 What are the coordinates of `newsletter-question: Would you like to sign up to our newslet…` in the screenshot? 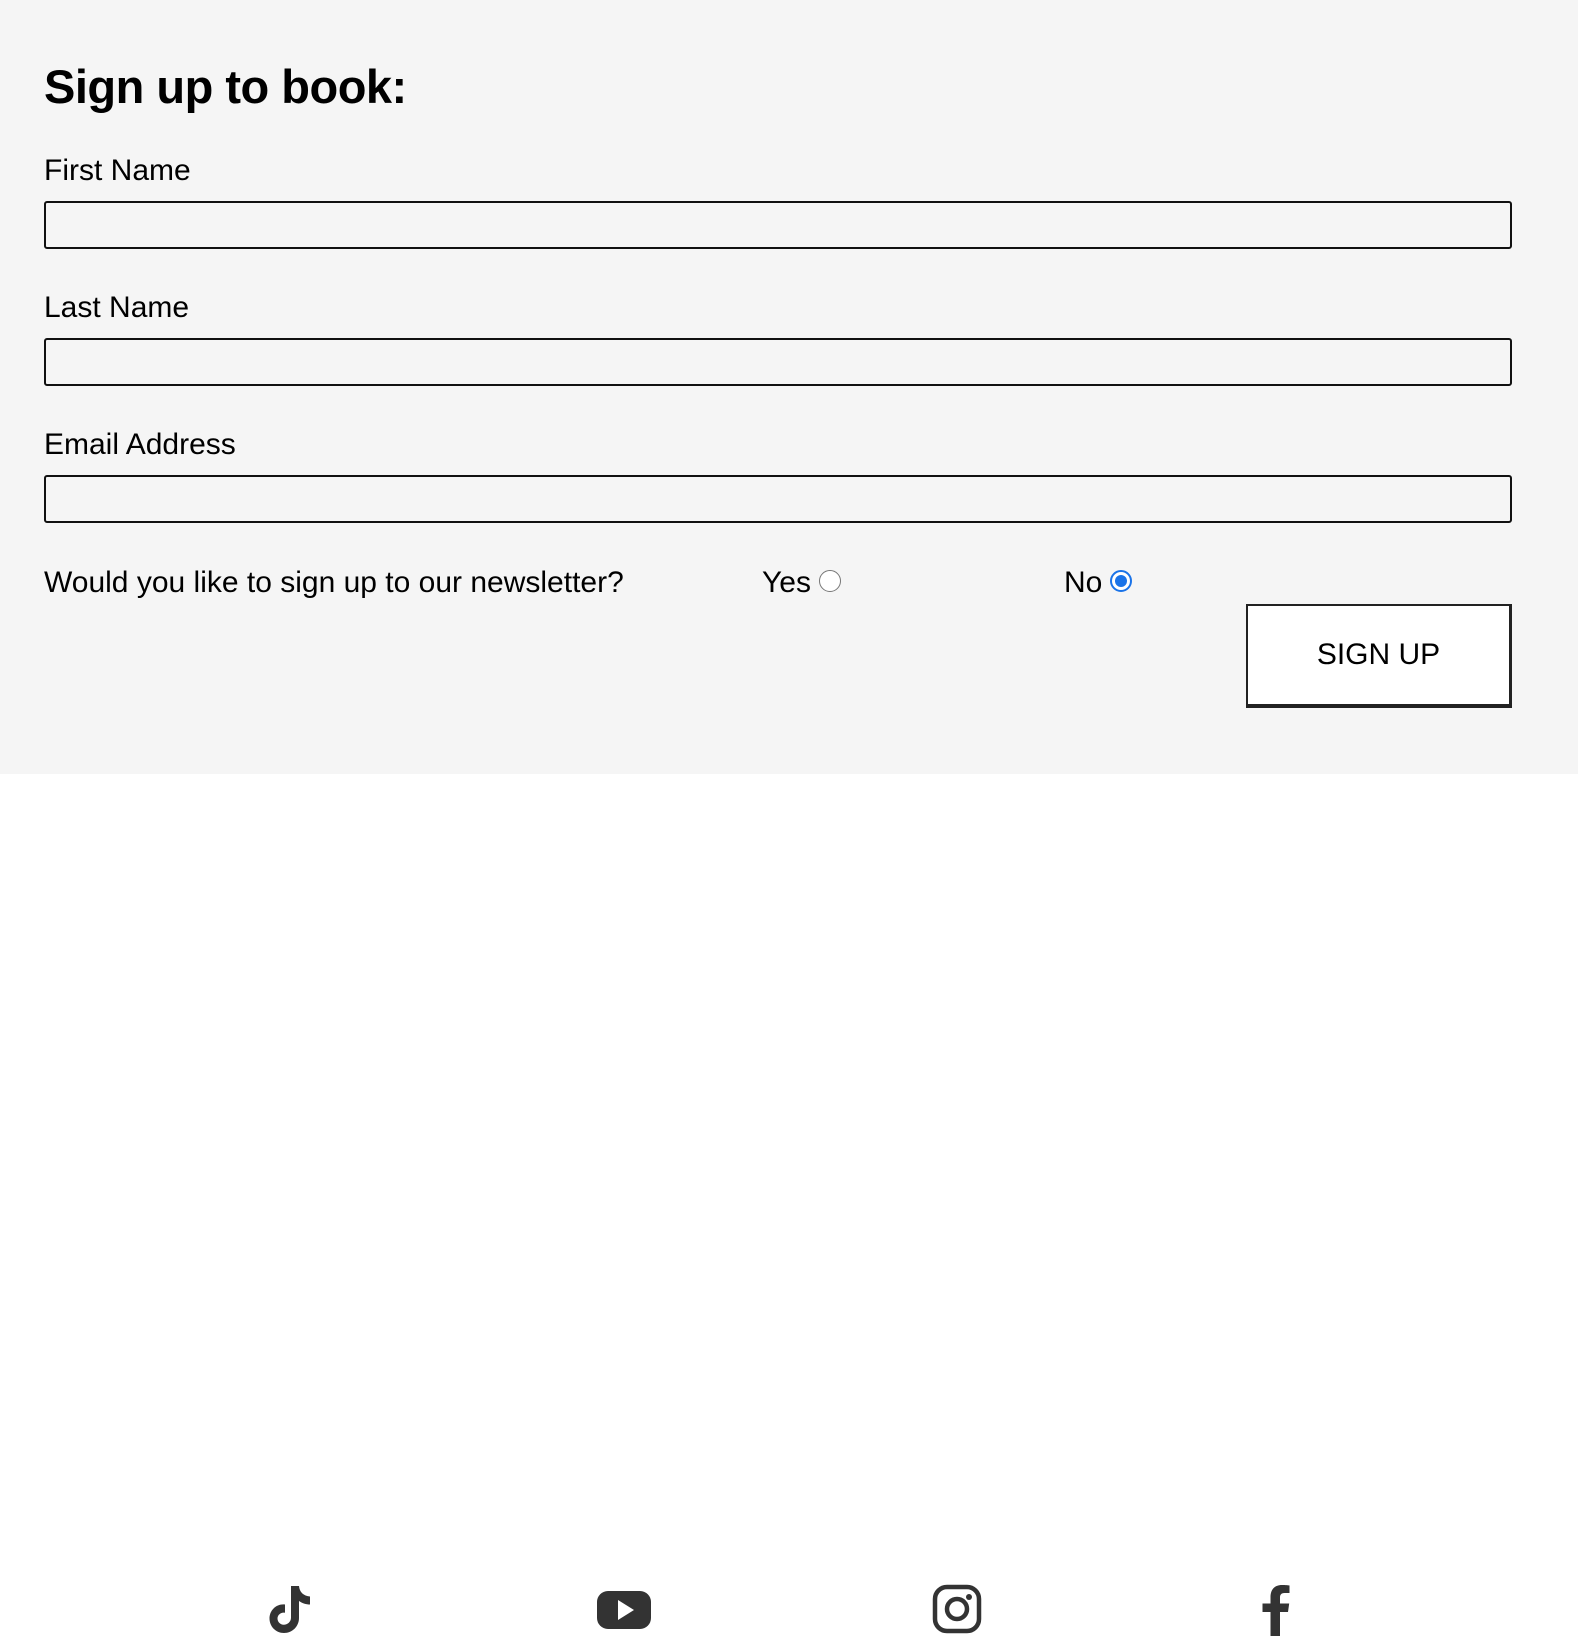 It's located at (334, 582).